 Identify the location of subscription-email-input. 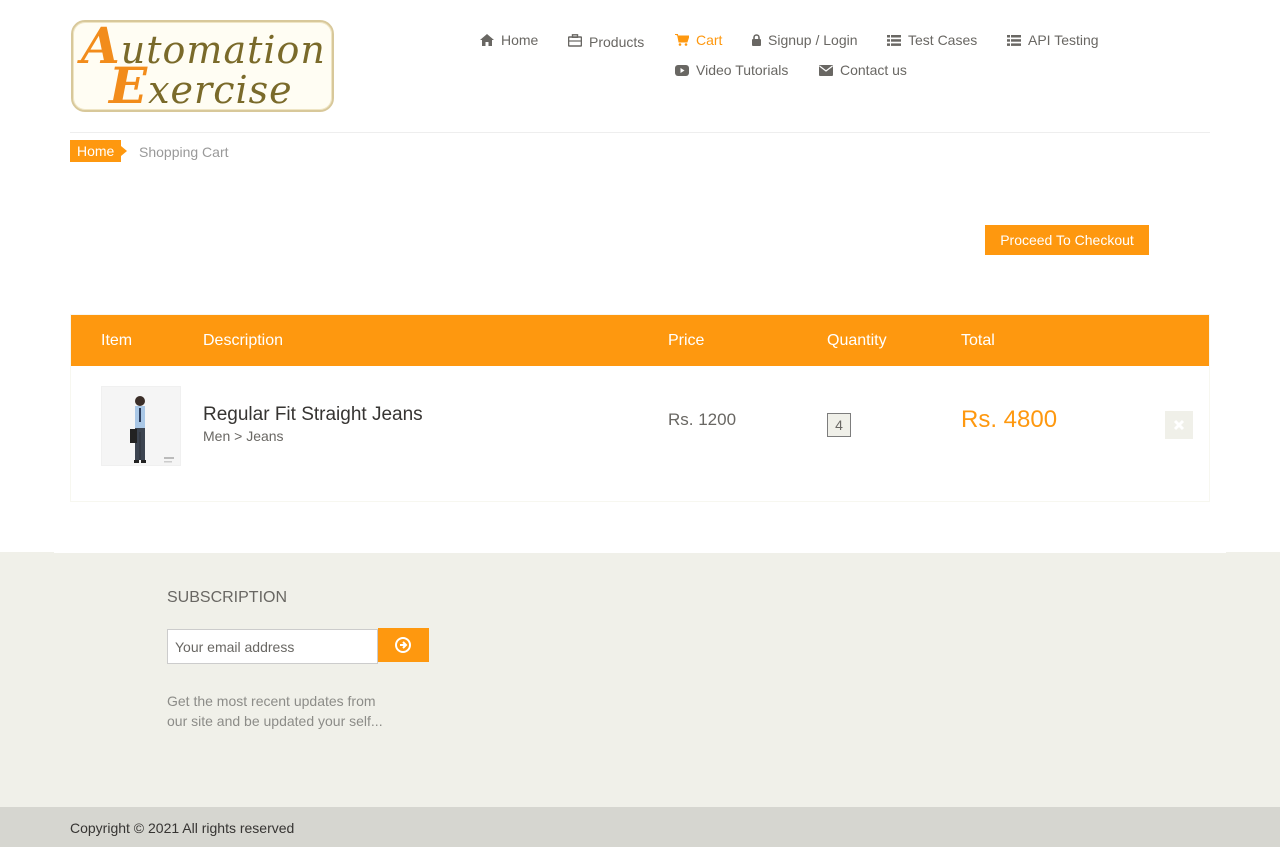
(272, 646).